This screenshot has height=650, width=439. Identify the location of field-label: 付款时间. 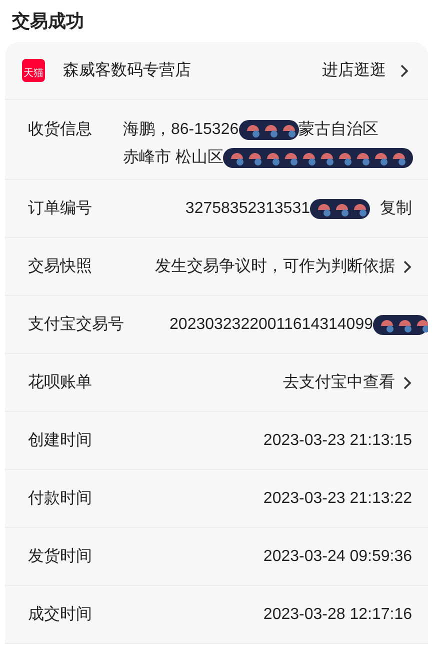
(60, 498).